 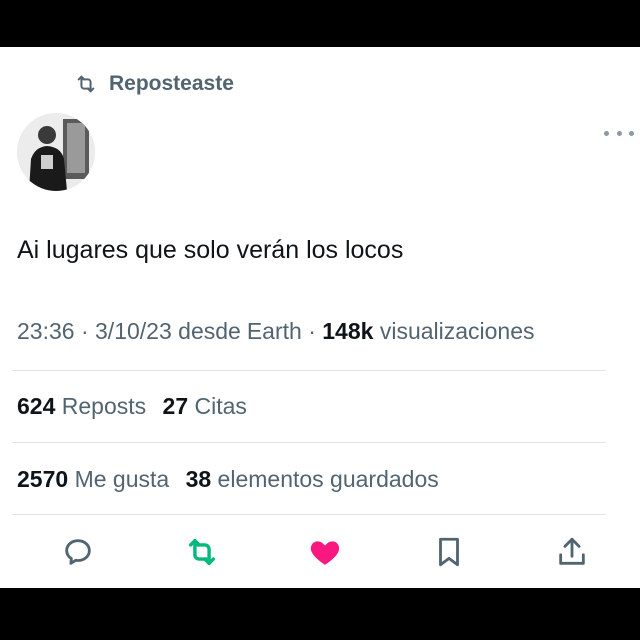 I want to click on tweet-text: Ai lugares que solo verán los locos, so click(x=210, y=250).